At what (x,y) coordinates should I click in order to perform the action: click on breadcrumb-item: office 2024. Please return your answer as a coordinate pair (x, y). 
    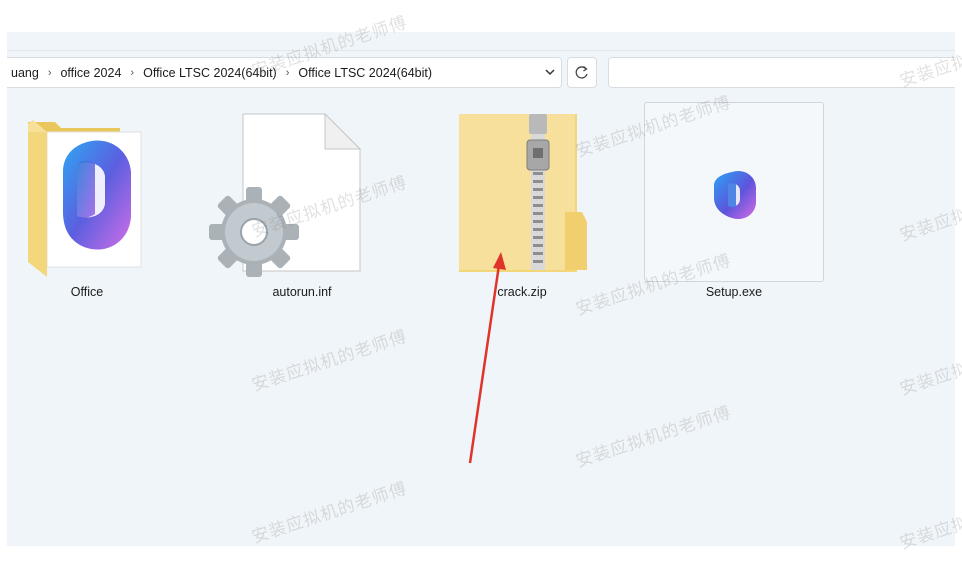
    Looking at the image, I should click on (90, 73).